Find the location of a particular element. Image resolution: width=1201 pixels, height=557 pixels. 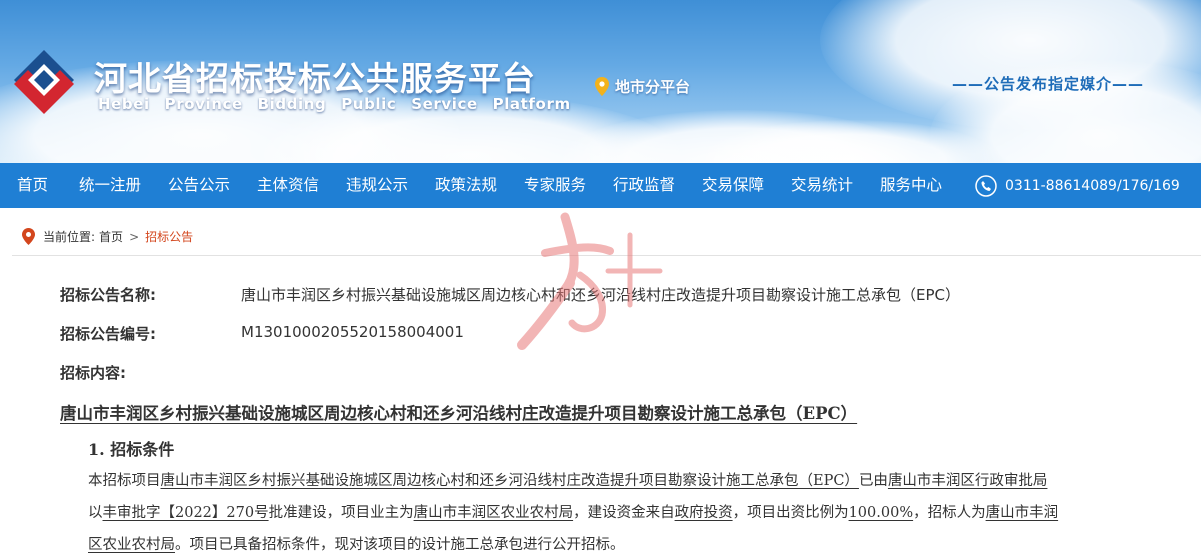

project-owner-field: 唐山市丰润区农业农村局 is located at coordinates (493, 513).